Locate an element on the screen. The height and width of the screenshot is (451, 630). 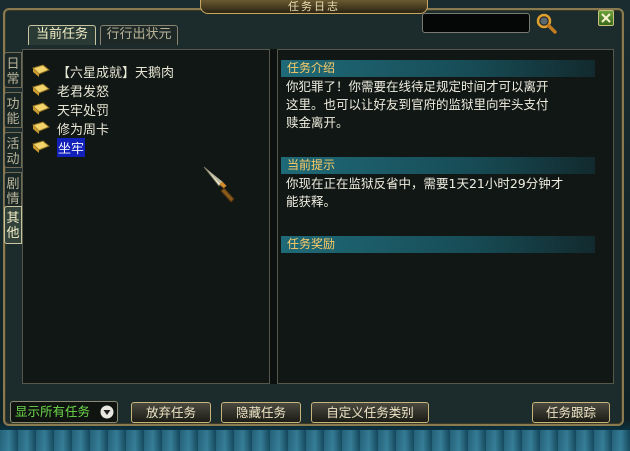
magnifier-icon is located at coordinates (546, 23).